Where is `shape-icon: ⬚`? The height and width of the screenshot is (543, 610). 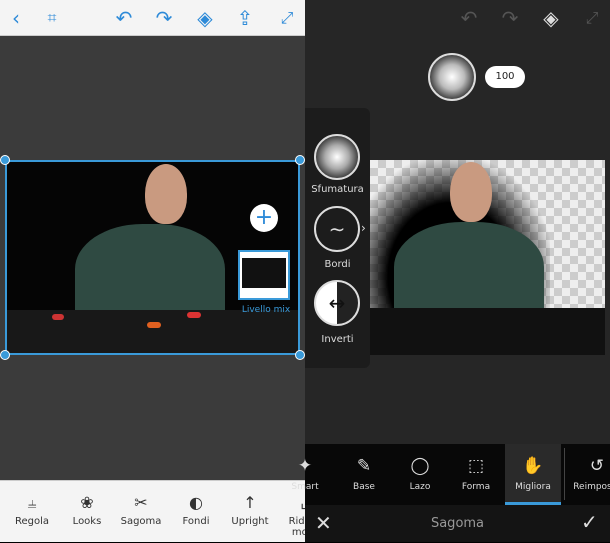
shape-icon: ⬚ is located at coordinates (476, 466).